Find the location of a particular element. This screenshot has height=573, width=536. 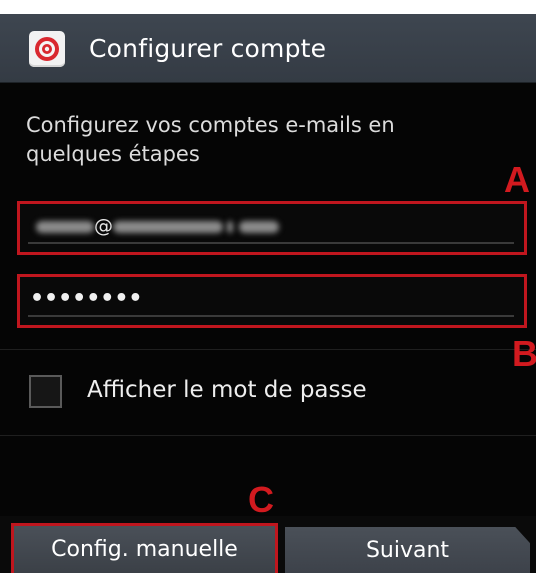

manual-config-button: Config. manuelle is located at coordinates (144, 548).